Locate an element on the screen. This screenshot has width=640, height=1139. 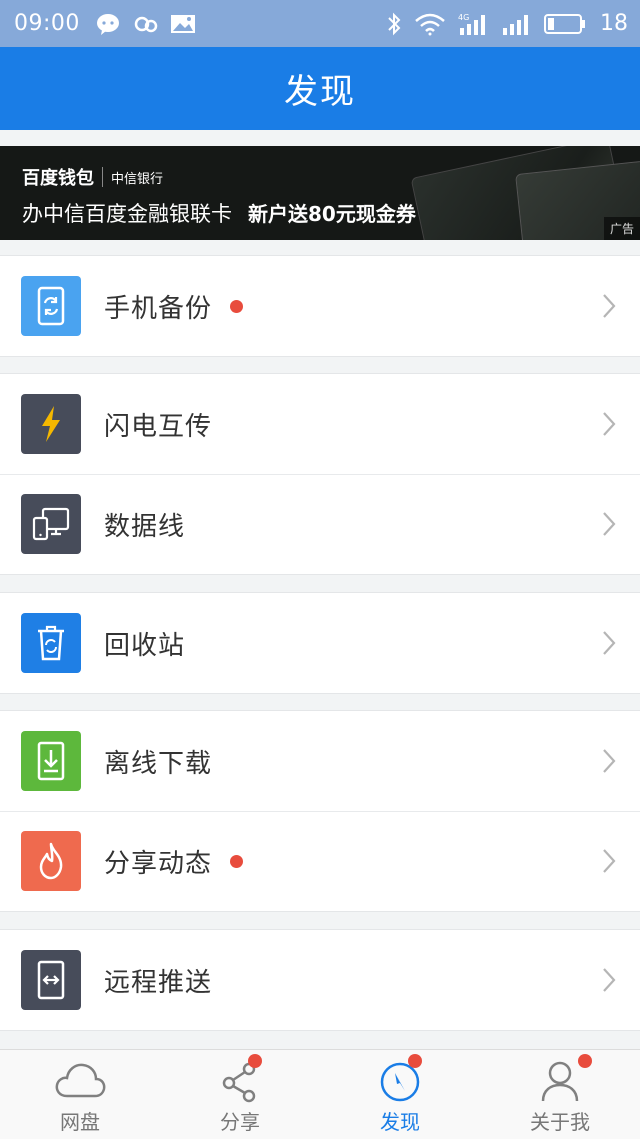
banner-promo: 新户送80元现金券 is located at coordinates (332, 214).